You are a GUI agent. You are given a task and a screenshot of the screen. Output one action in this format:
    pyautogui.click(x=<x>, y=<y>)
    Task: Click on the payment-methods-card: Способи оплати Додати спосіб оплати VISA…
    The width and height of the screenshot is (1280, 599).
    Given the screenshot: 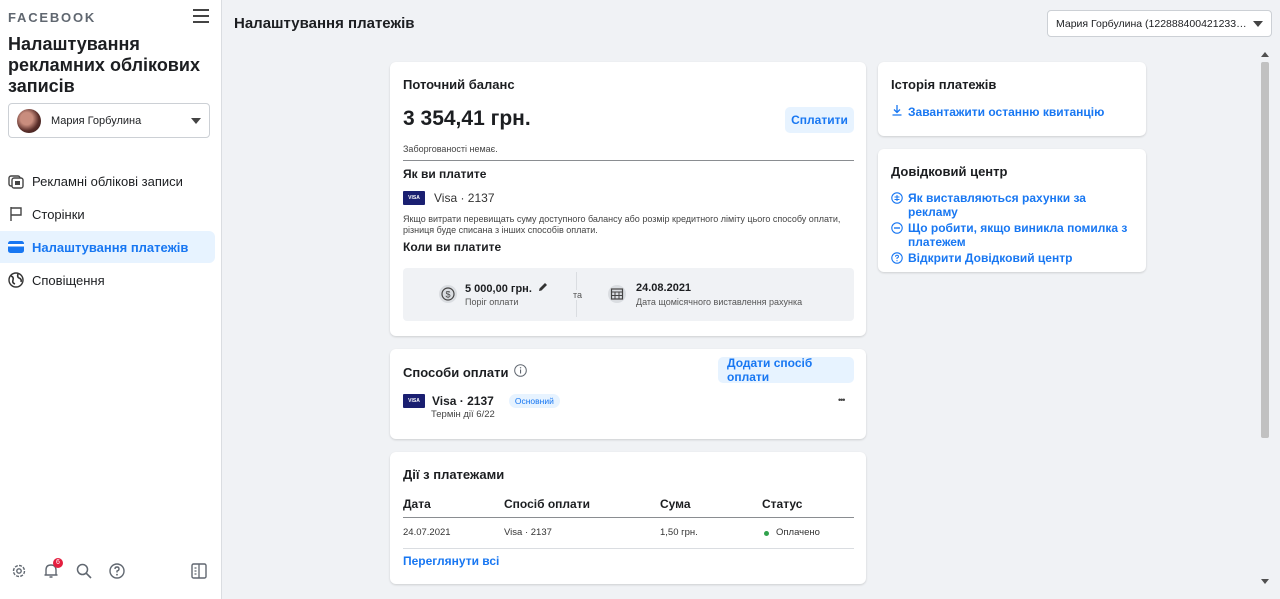 What is the action you would take?
    pyautogui.click(x=628, y=394)
    